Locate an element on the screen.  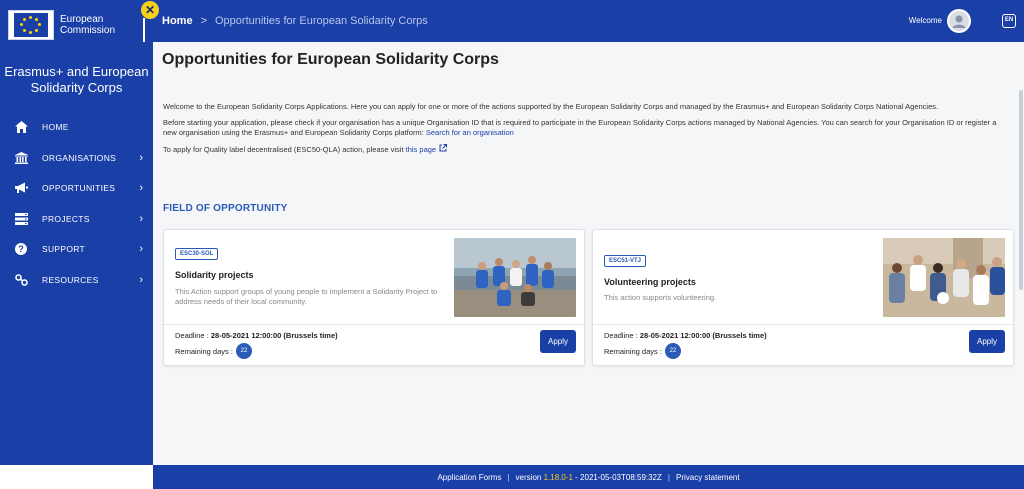
sidebar-item-label: HOME is located at coordinates (55, 127).